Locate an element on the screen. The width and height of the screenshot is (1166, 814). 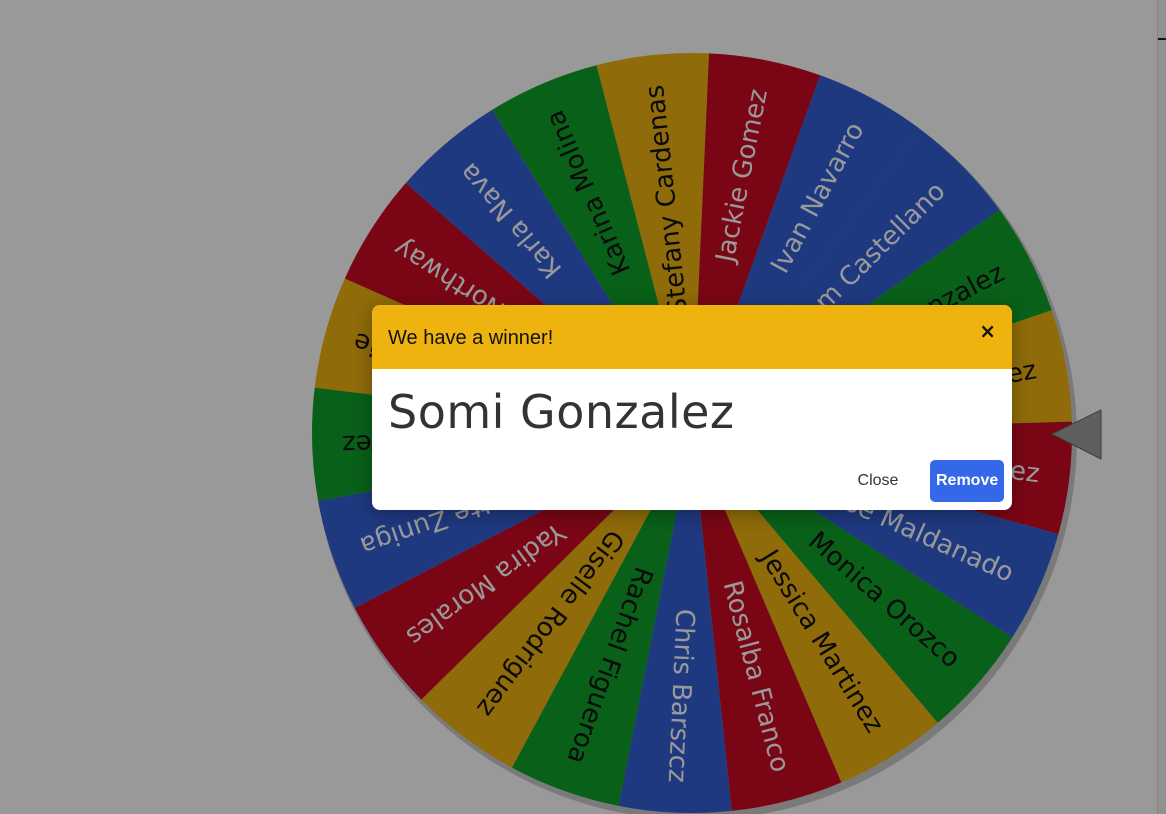
close-button: Close is located at coordinates (878, 481).